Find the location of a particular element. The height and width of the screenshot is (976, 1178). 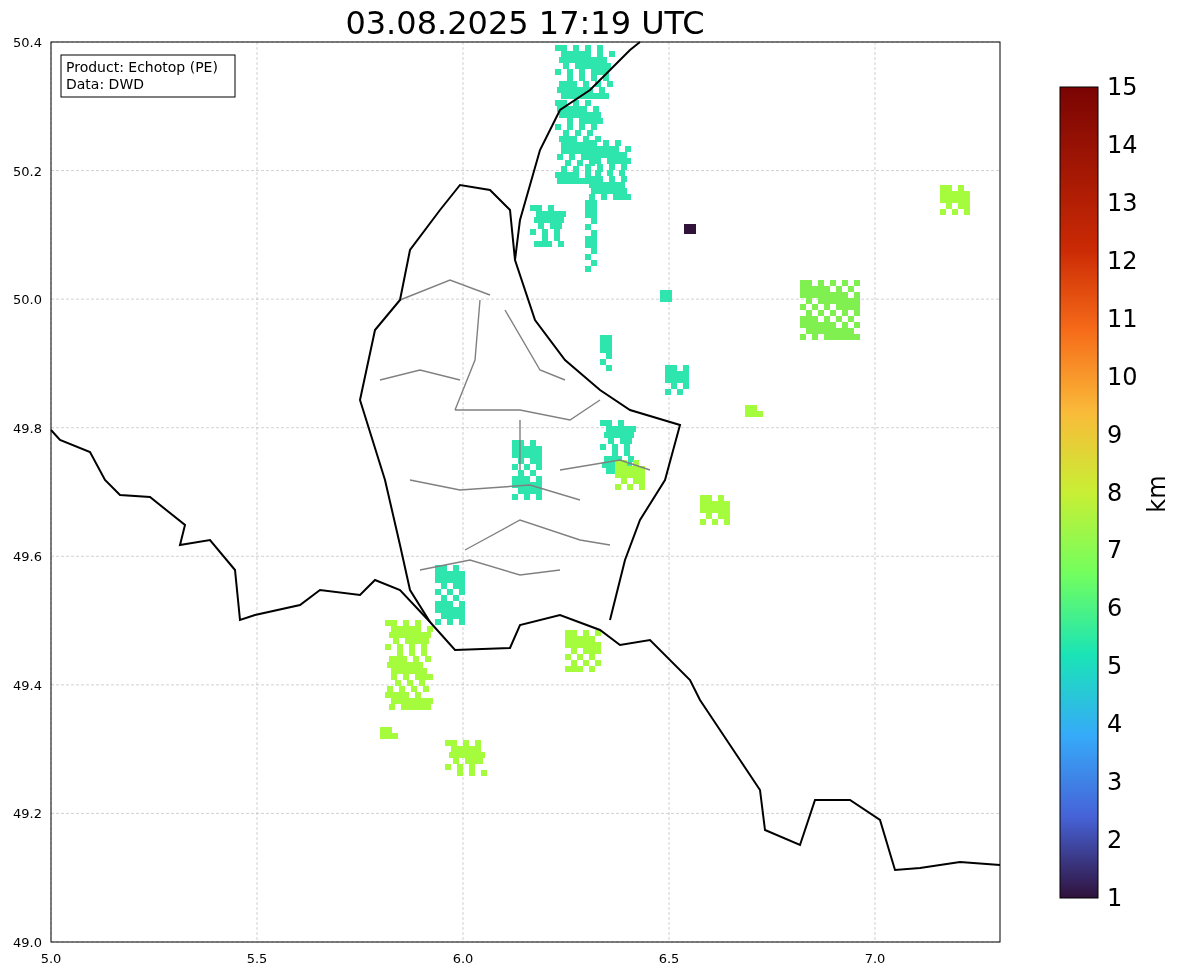

y-tick-label: 50.4 is located at coordinates (27, 42).